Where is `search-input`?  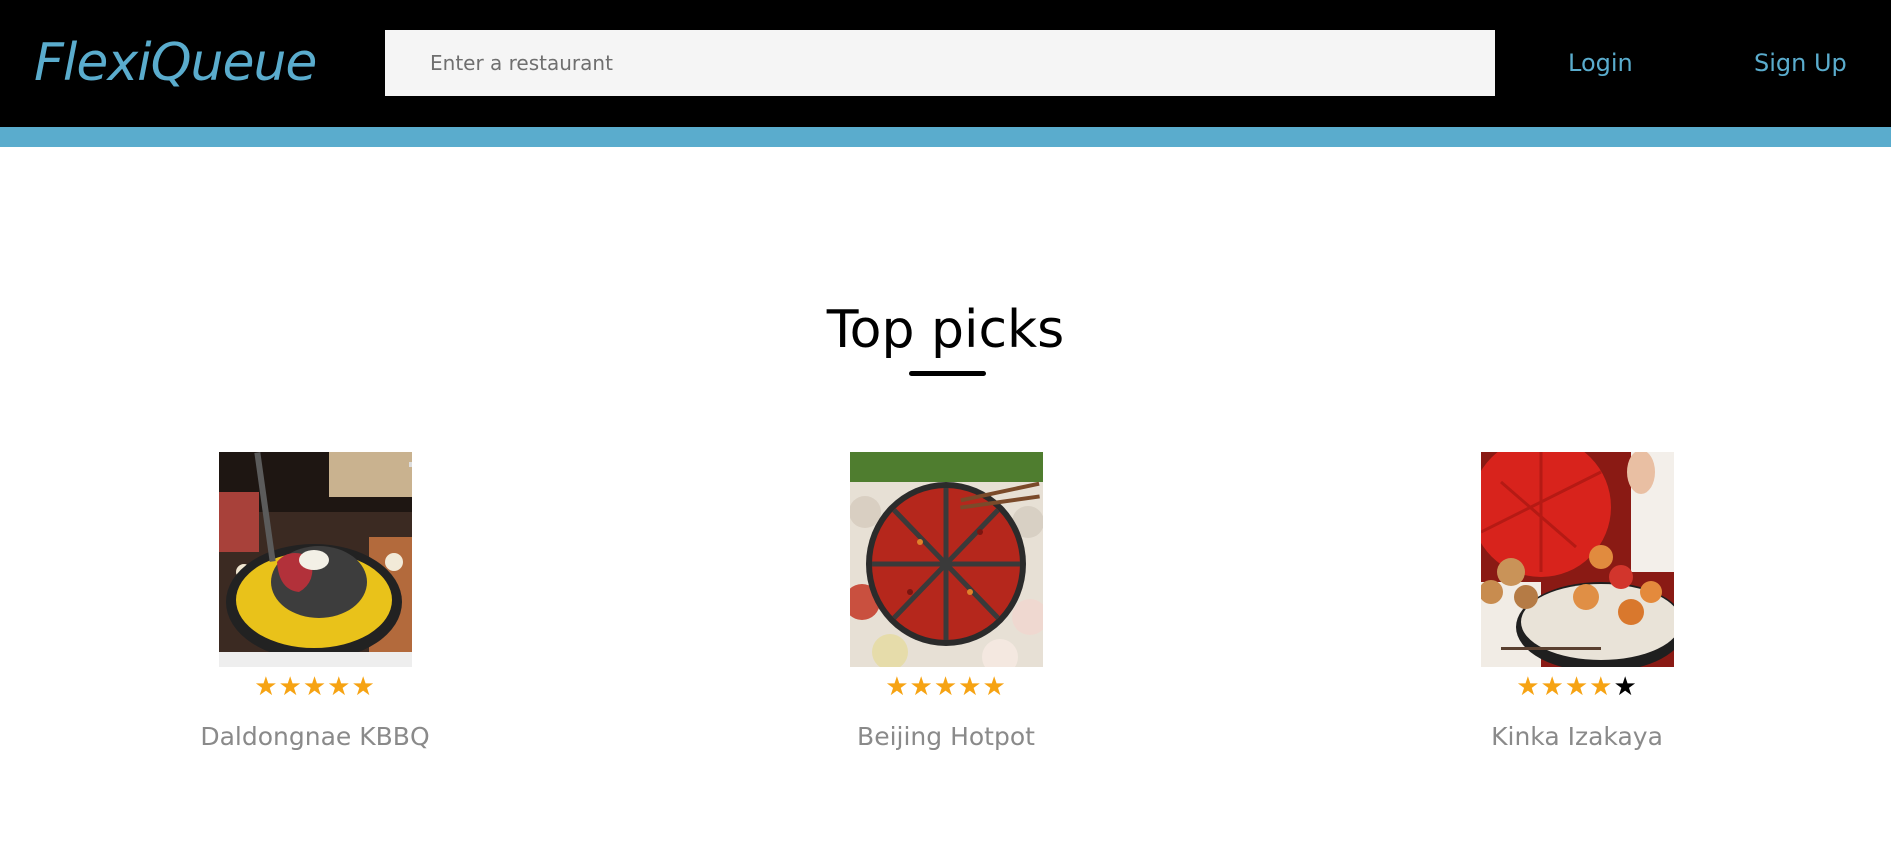 search-input is located at coordinates (940, 63).